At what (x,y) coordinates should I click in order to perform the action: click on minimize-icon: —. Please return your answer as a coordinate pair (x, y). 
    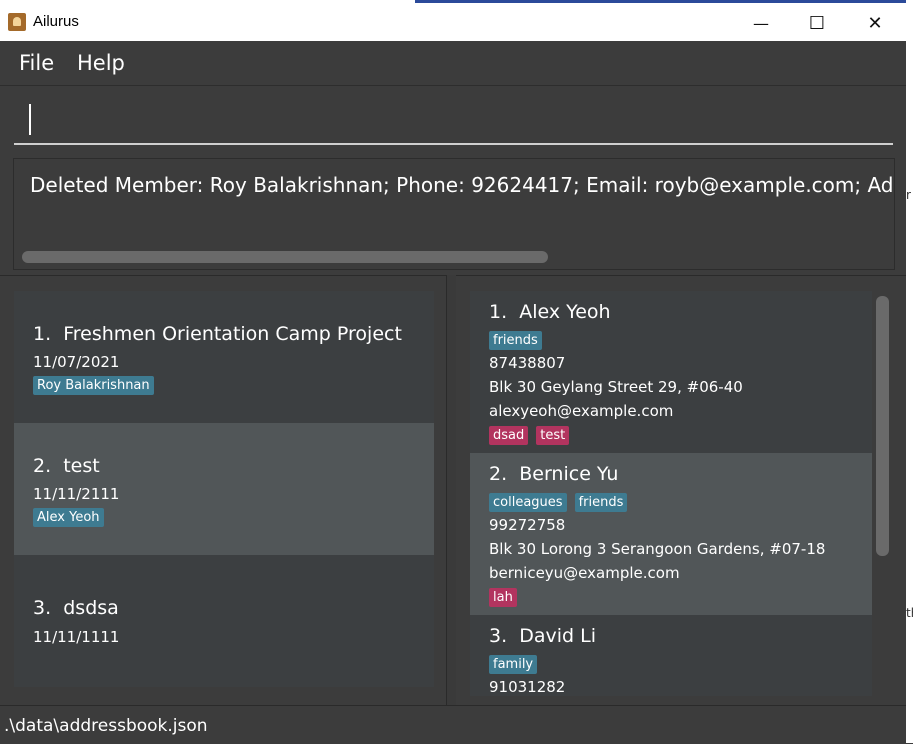
    Looking at the image, I should click on (761, 23).